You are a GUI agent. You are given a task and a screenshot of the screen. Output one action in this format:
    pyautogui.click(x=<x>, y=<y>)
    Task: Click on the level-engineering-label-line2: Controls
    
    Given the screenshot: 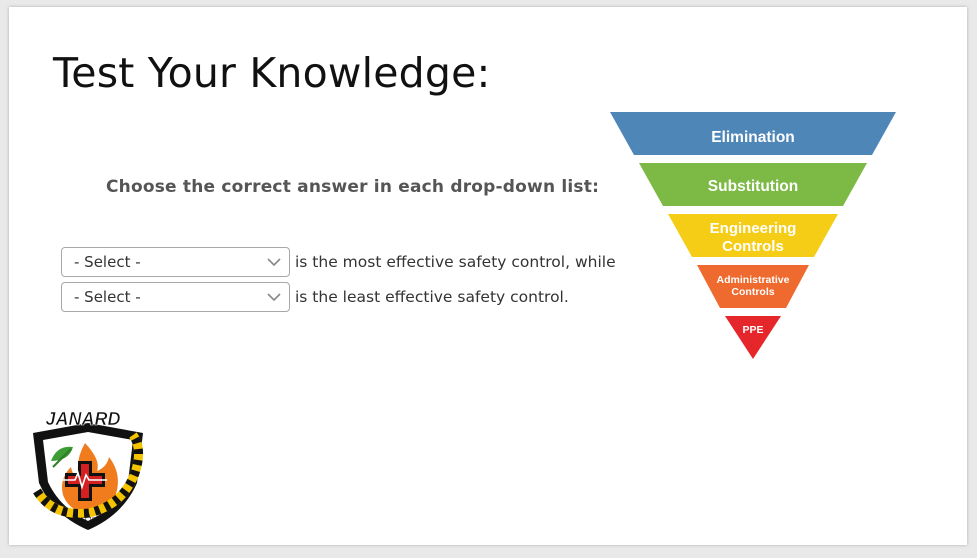 What is the action you would take?
    pyautogui.click(x=753, y=246)
    